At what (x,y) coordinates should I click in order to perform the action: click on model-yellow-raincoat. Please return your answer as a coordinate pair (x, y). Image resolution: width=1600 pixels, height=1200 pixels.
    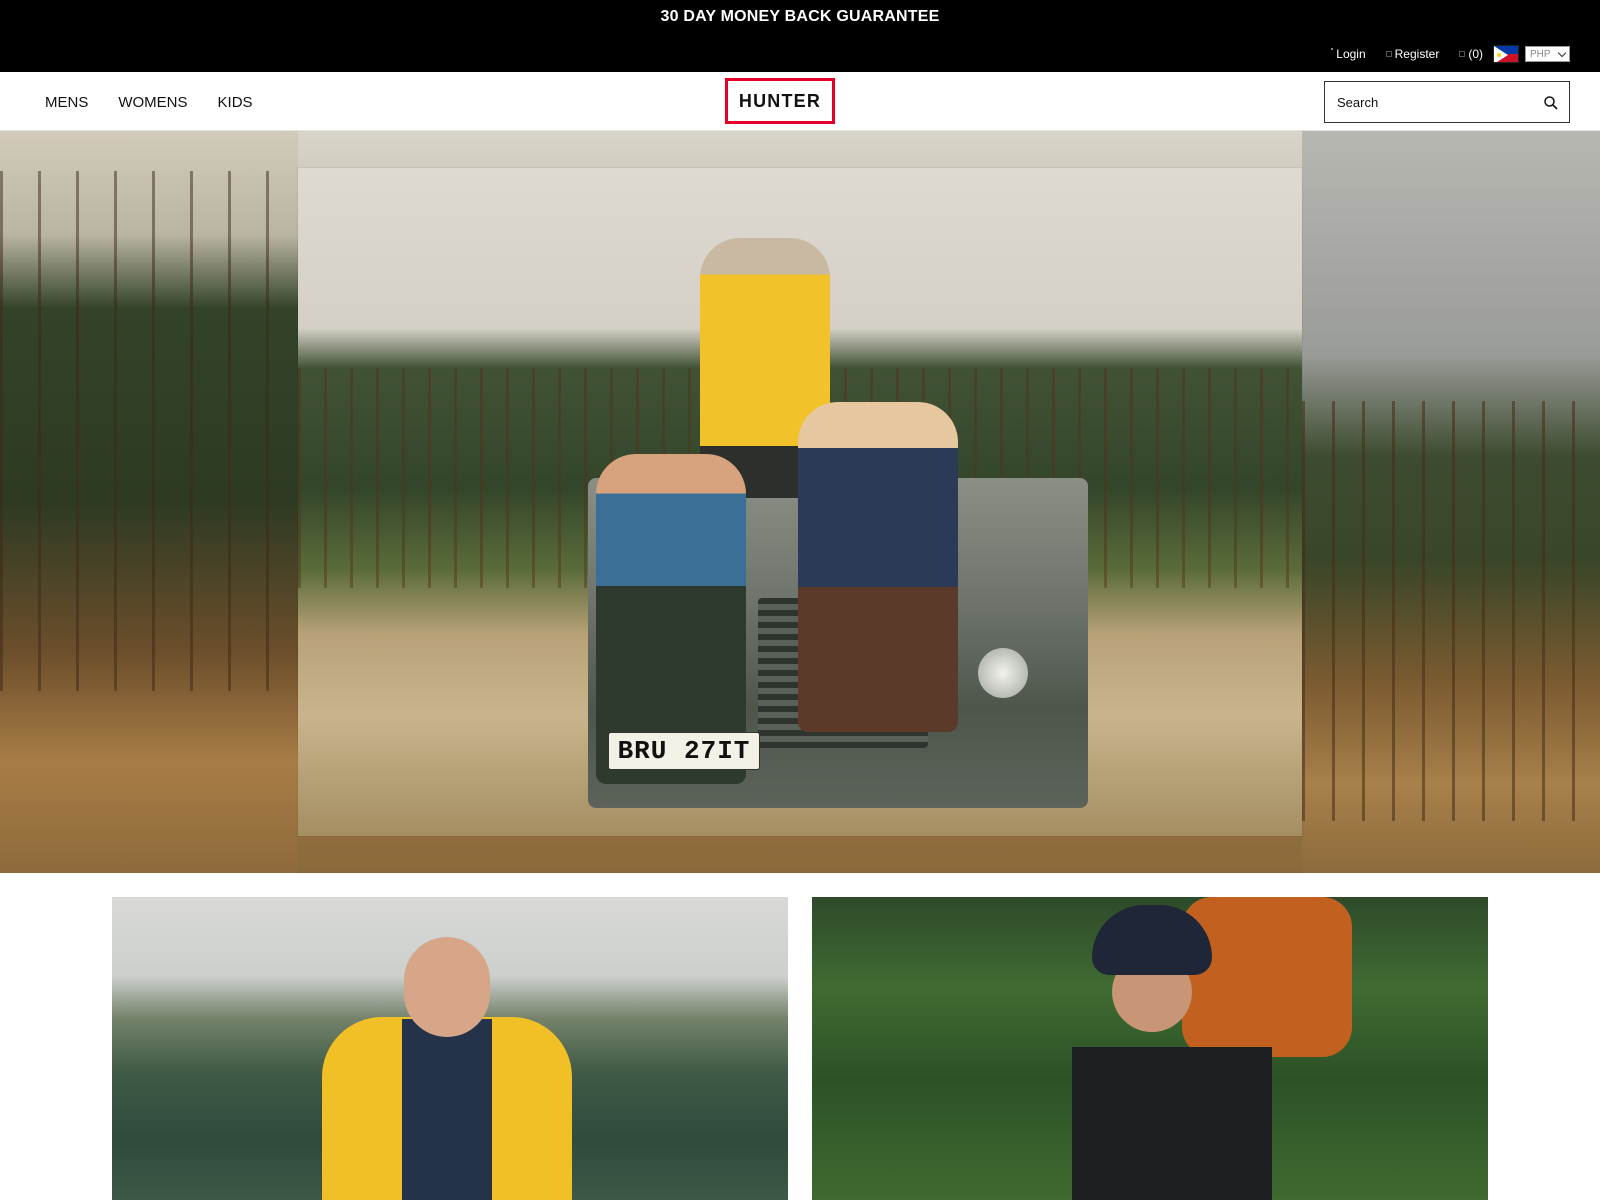
    Looking at the image, I should click on (447, 1068).